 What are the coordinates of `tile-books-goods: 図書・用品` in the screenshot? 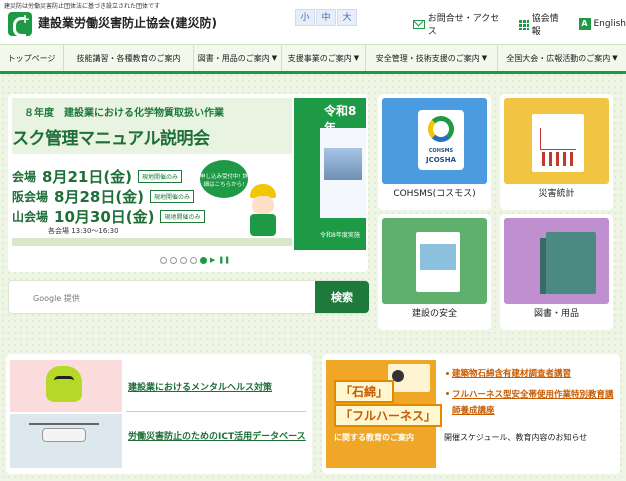 It's located at (556, 272).